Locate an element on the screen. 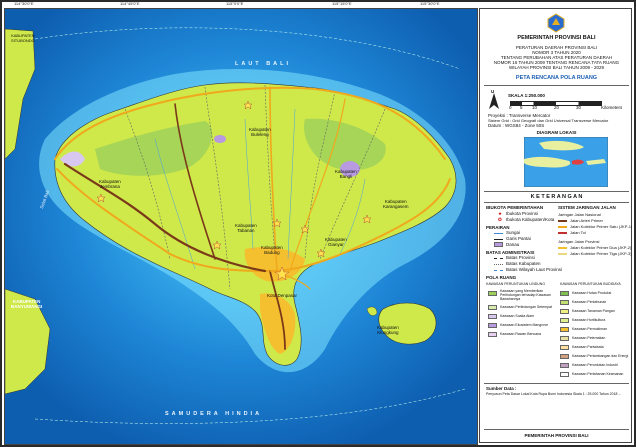 The width and height of the screenshot is (636, 447). scale-text: SKALA 1:250.000 is located at coordinates (526, 95).